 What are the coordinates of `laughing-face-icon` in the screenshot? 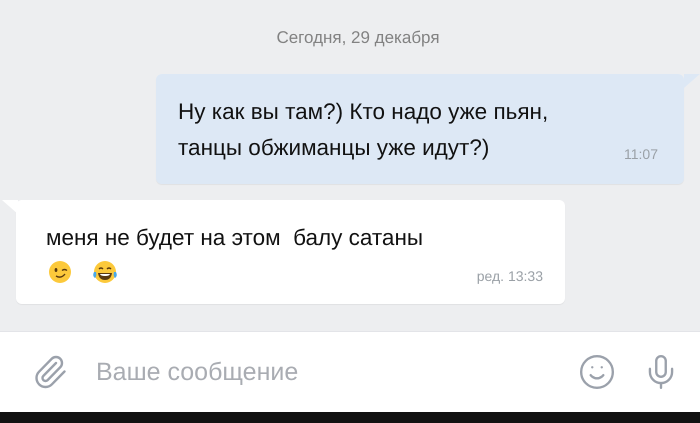 It's located at (105, 272).